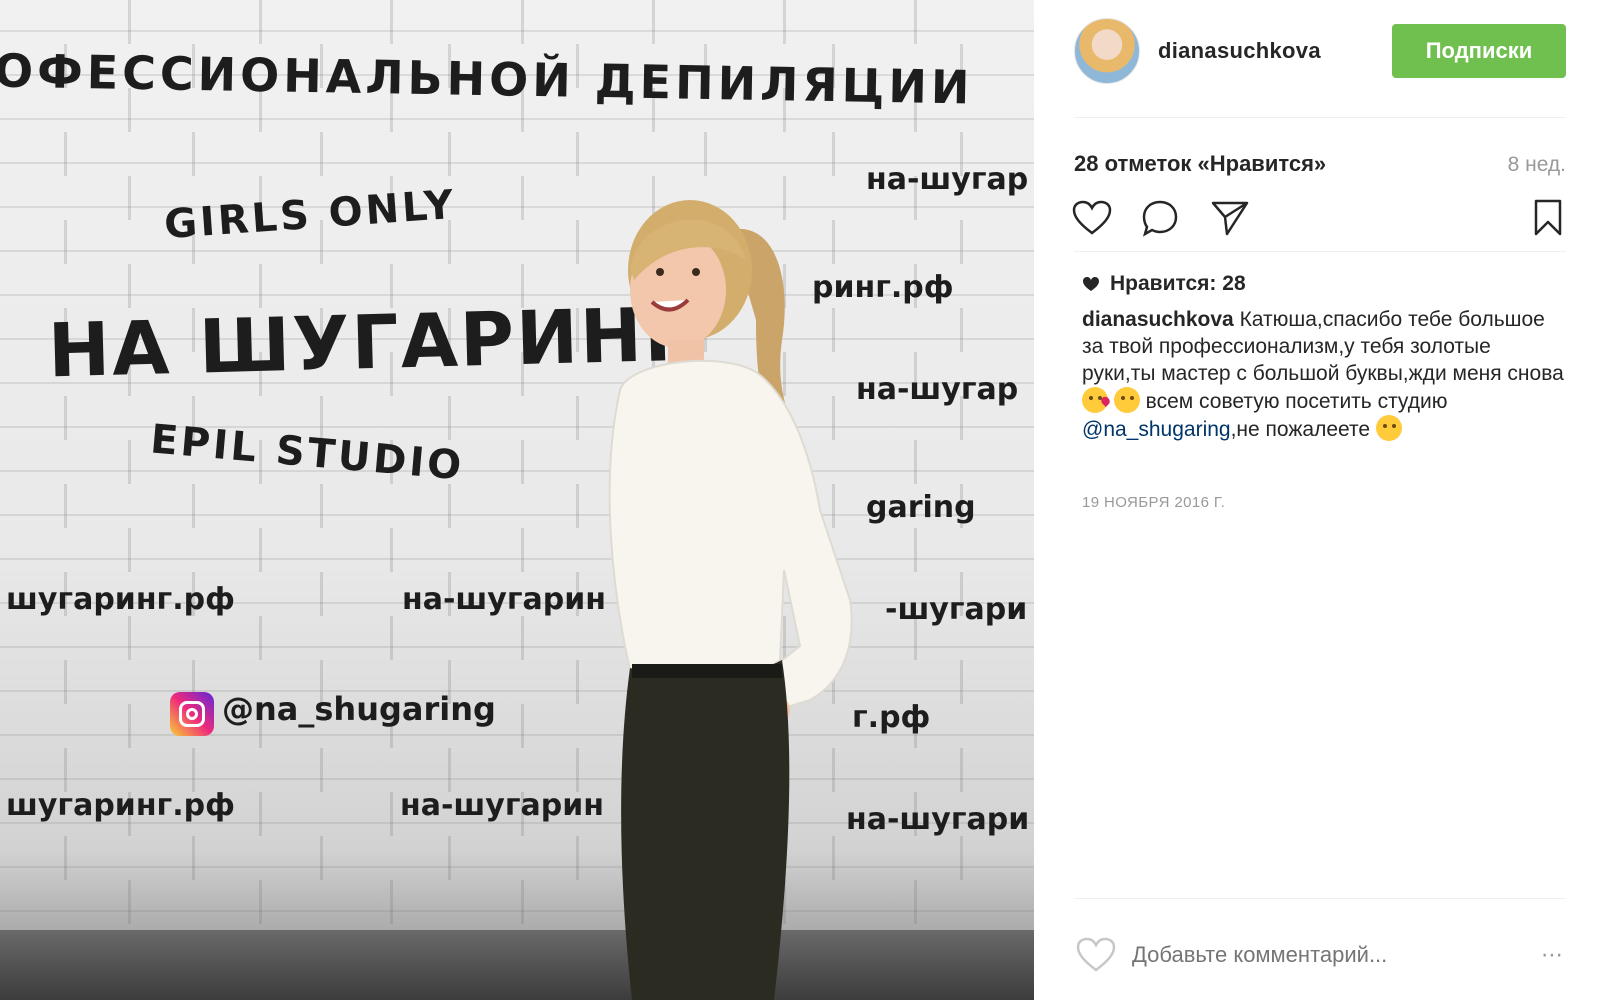  I want to click on comment-button, so click(1160, 218).